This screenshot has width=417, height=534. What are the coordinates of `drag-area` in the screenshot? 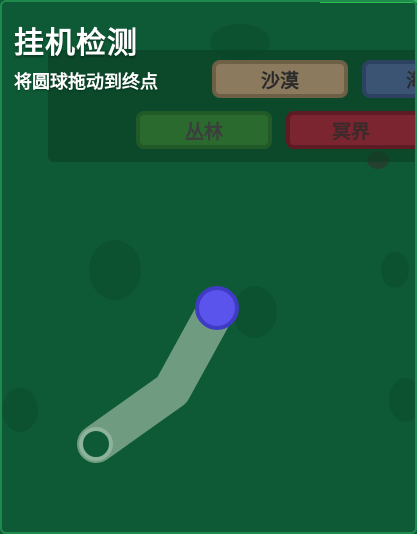 It's located at (158, 374).